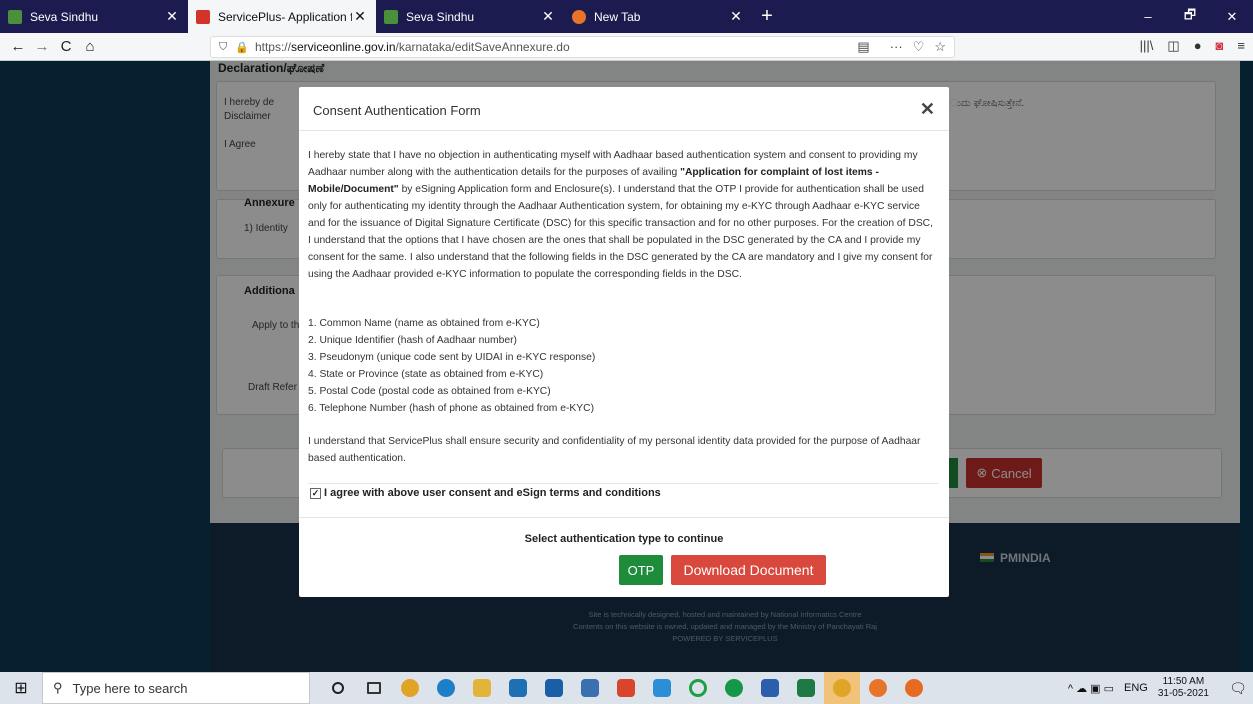  I want to click on window-controls: – 🗗 ✕, so click(1190, 16).